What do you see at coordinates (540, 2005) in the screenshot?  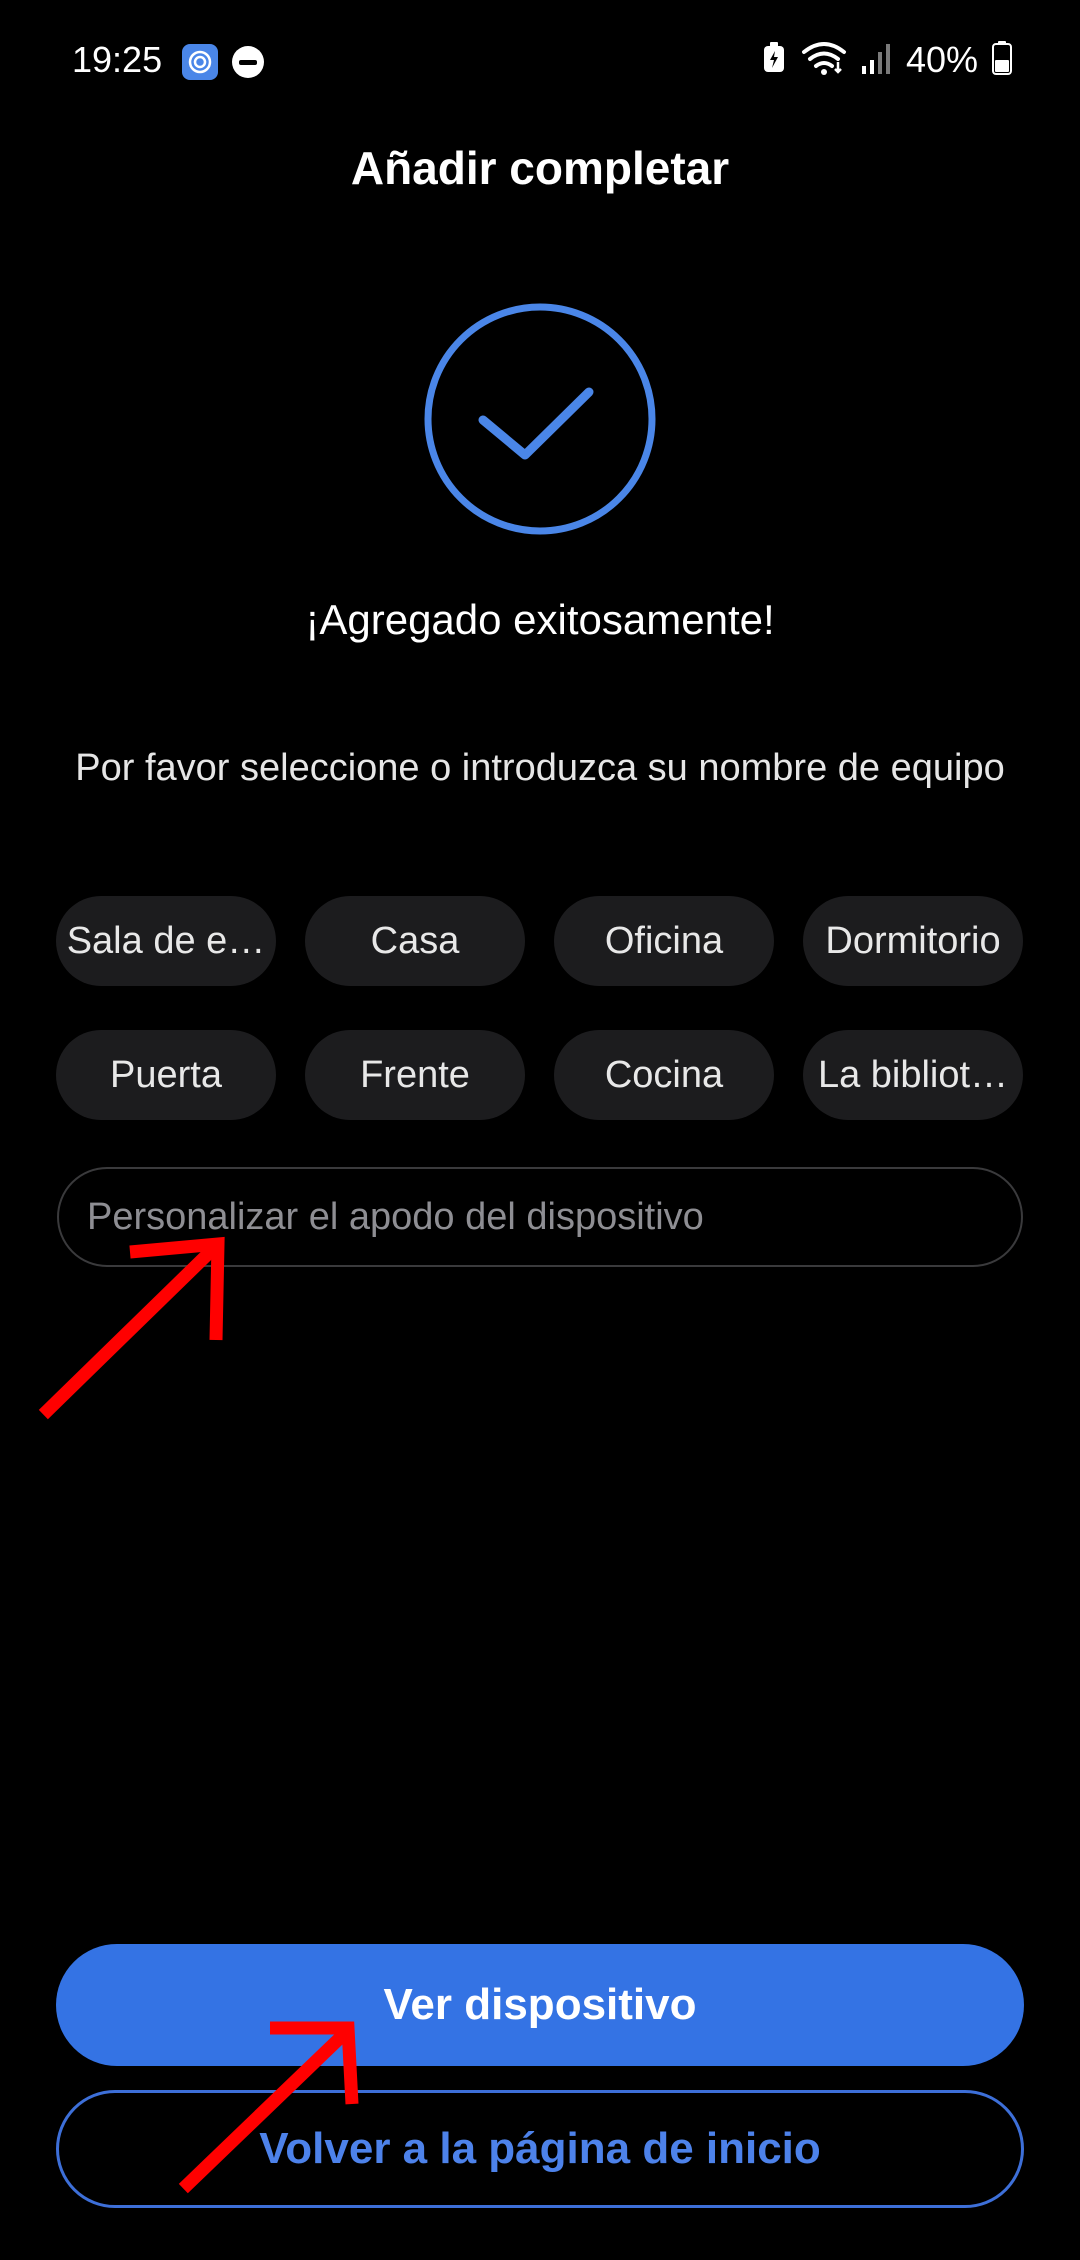 I see `view-device-button: Ver dispositivo` at bounding box center [540, 2005].